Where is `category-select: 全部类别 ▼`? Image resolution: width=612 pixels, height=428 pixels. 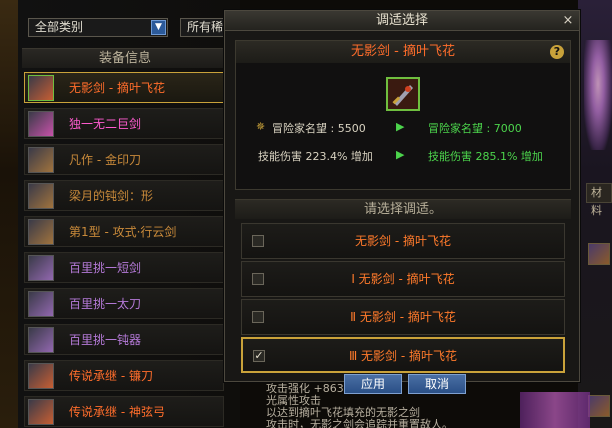 category-select: 全部类别 ▼ is located at coordinates (98, 27).